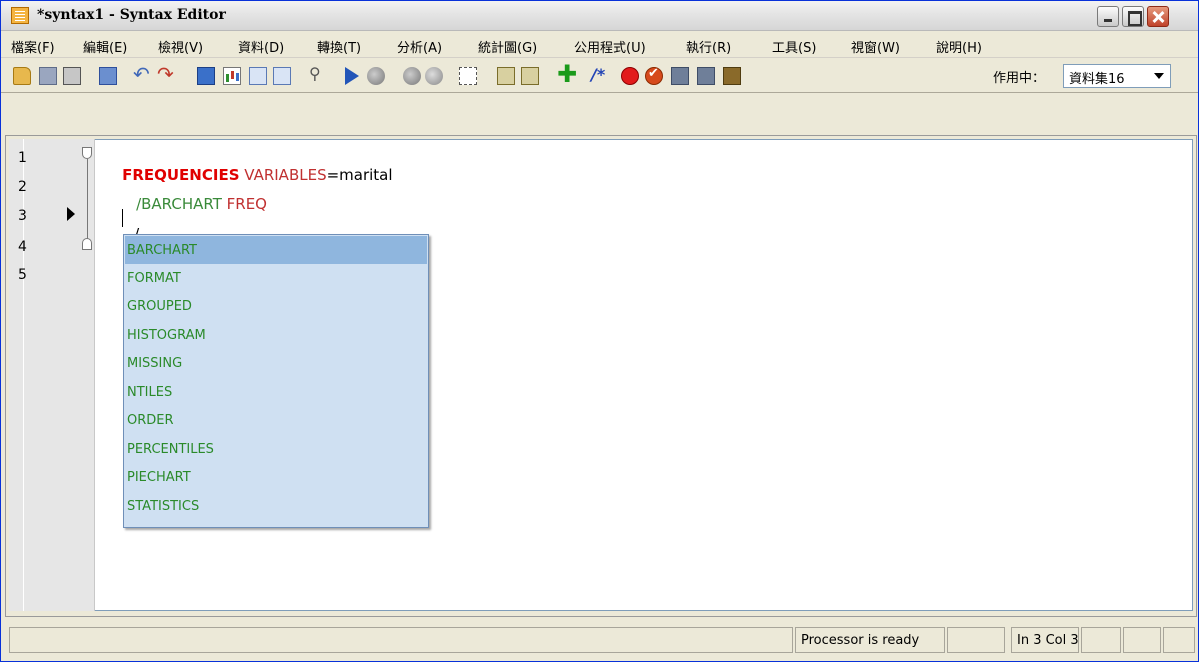  I want to click on active-dataset-select: 資料集16, so click(1117, 76).